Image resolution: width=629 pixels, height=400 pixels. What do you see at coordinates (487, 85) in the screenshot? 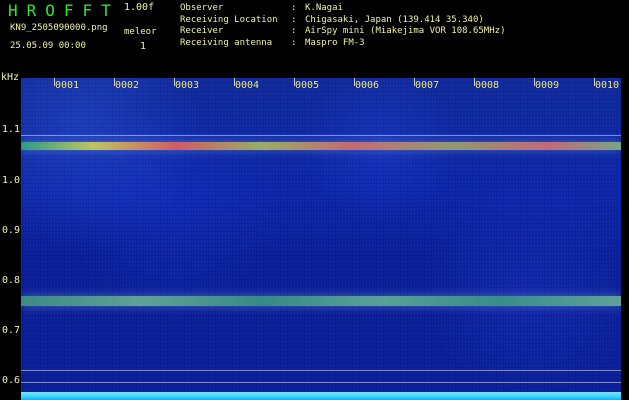
I see `time-tick-0008: 0008` at bounding box center [487, 85].